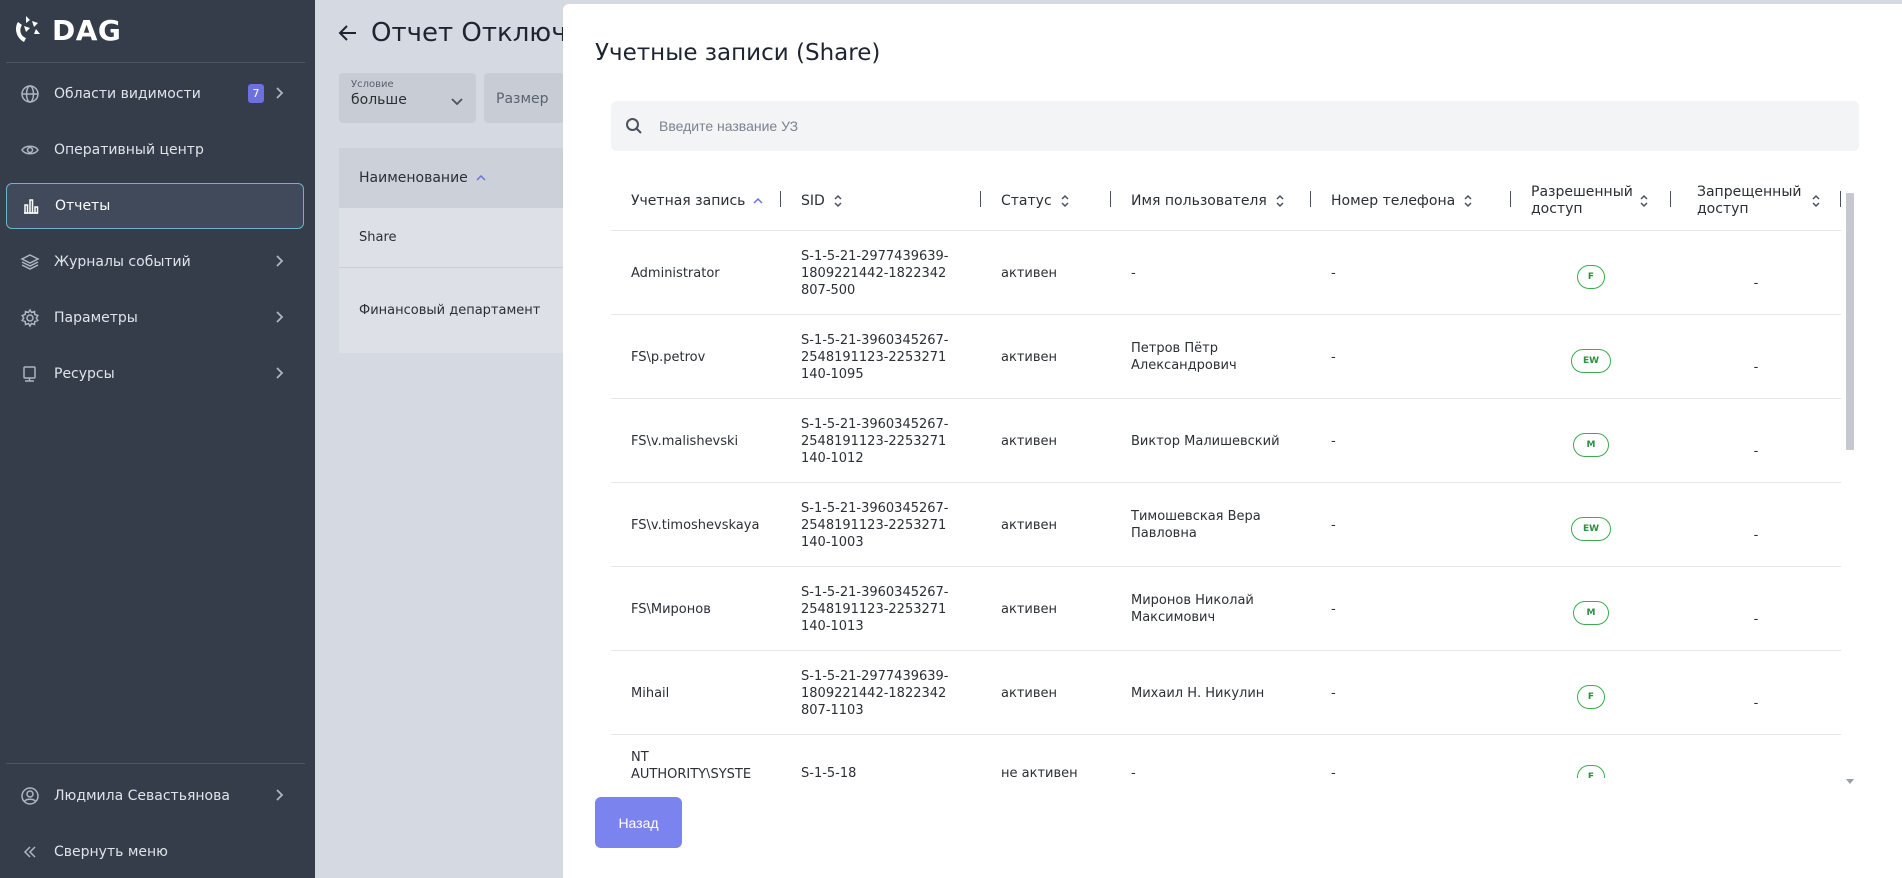 This screenshot has height=878, width=1902. I want to click on sidebar-user-profile: Людмила Севастьянова, so click(155, 796).